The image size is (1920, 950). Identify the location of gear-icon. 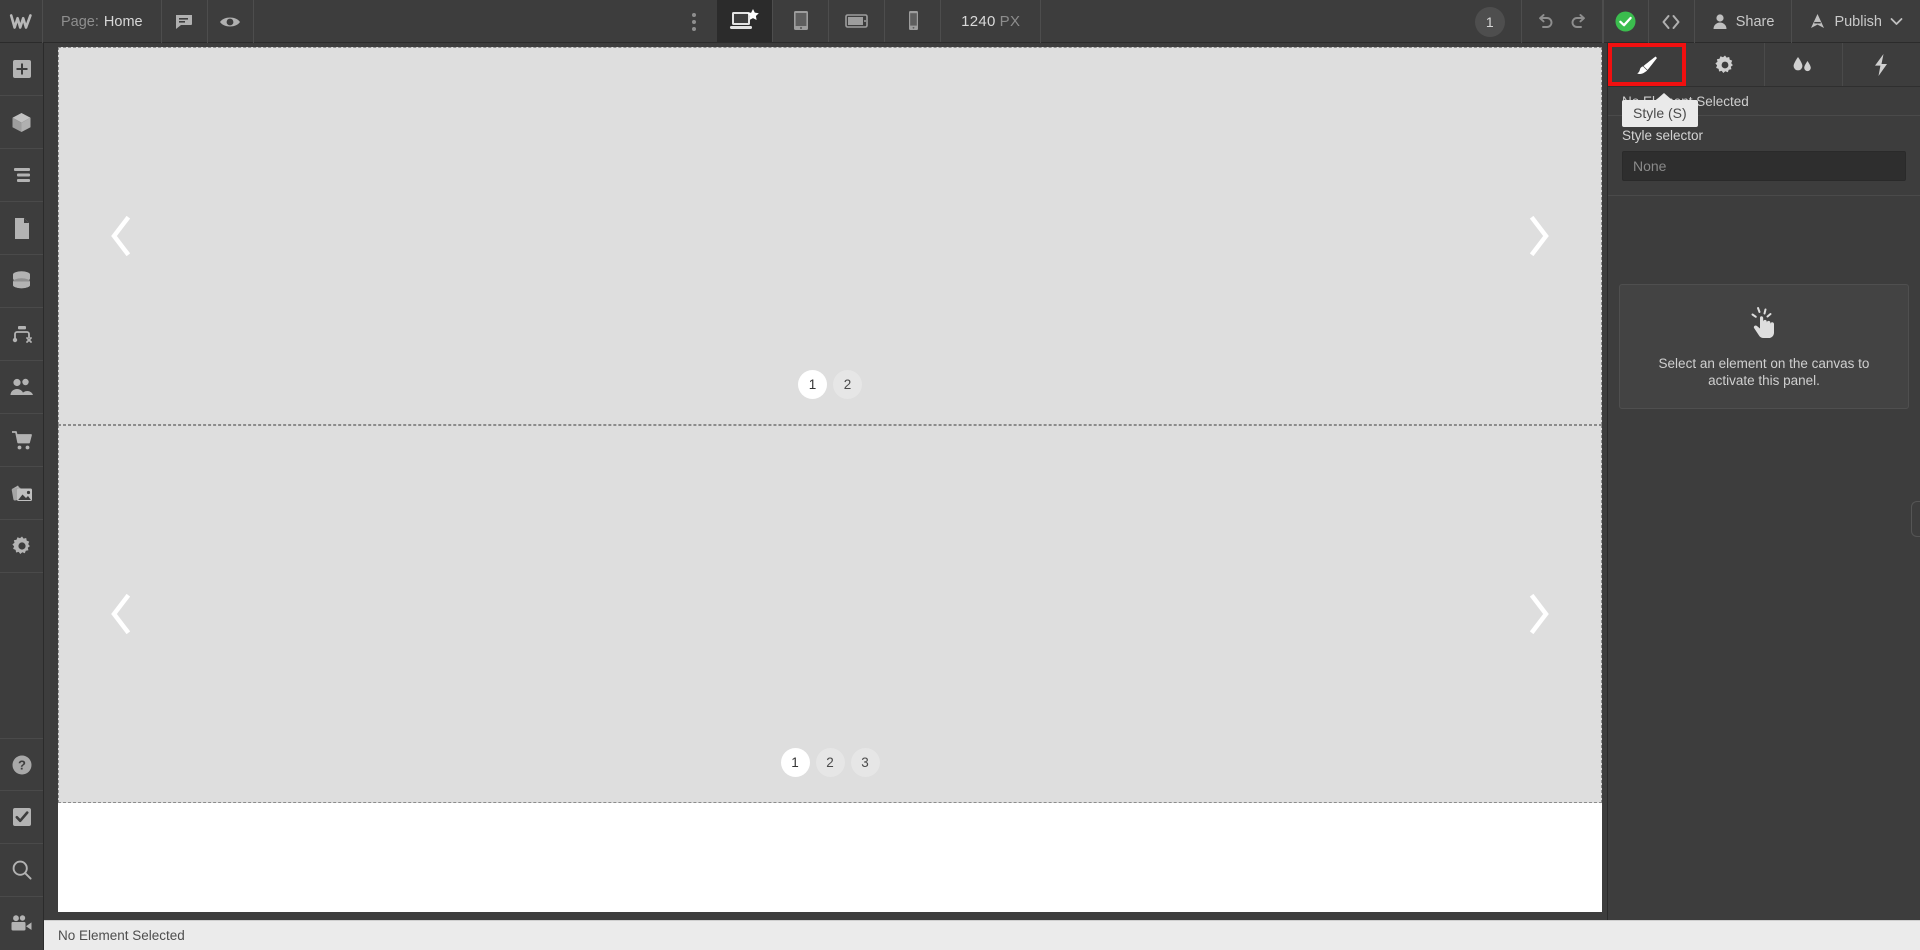
(1724, 64).